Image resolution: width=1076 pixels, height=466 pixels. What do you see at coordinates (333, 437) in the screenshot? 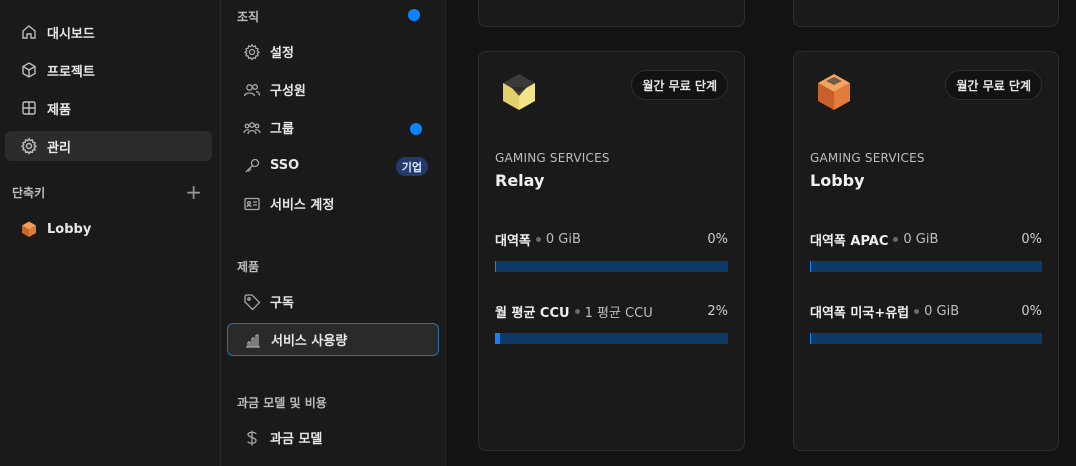
I see `subnav-item-billing-model: 과금 모델` at bounding box center [333, 437].